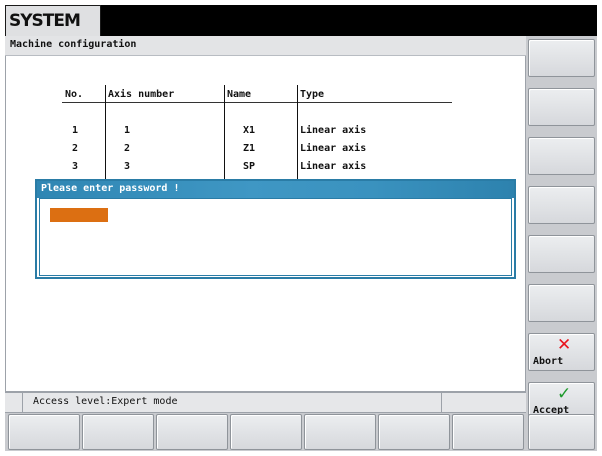 This screenshot has height=456, width=602. What do you see at coordinates (74, 94) in the screenshot?
I see `column-header-no: No.` at bounding box center [74, 94].